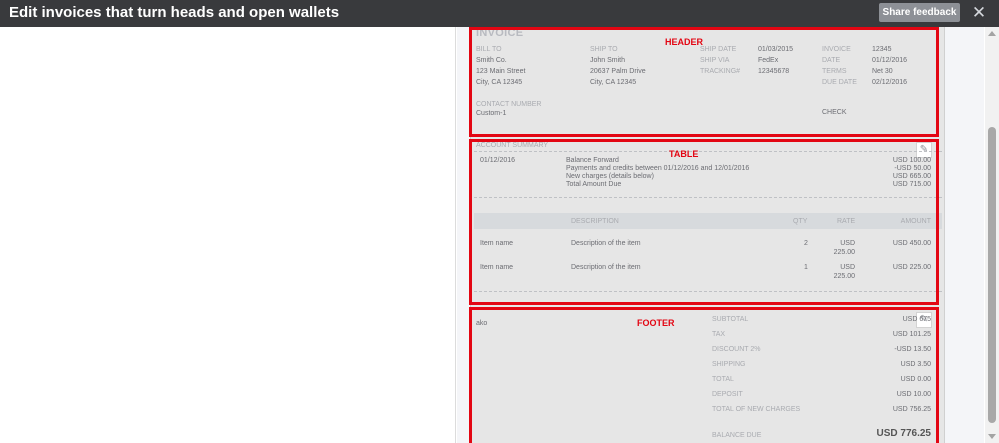  What do you see at coordinates (913, 394) in the screenshot?
I see `deposit-value: USD 10.00` at bounding box center [913, 394].